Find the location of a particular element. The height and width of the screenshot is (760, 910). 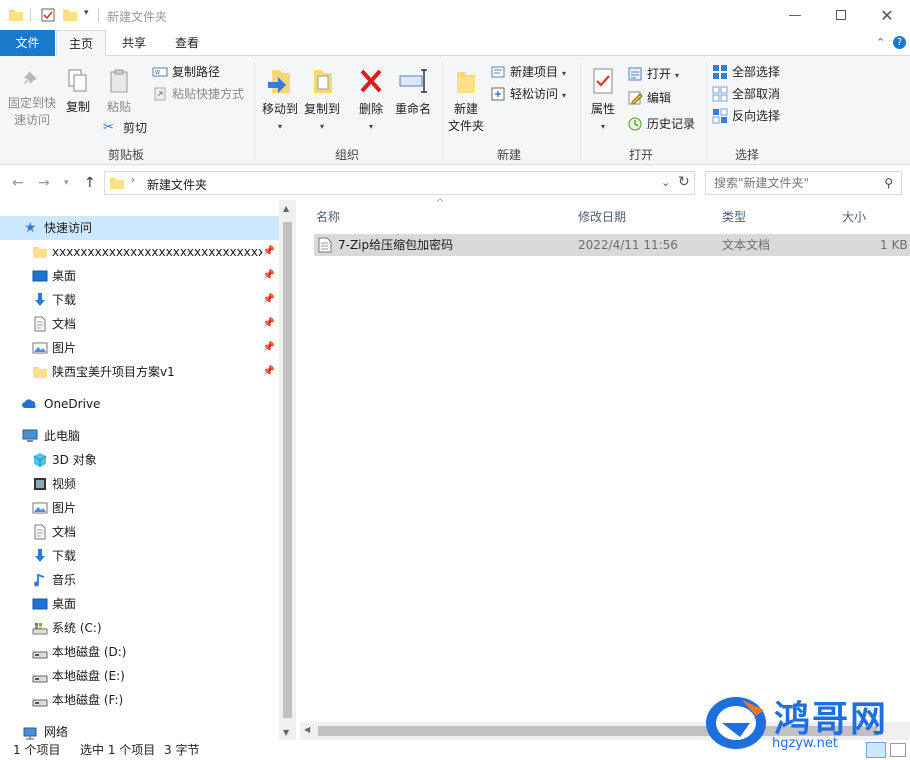

pin-quick-access-button: 固定到快 速访问 is located at coordinates (32, 98).